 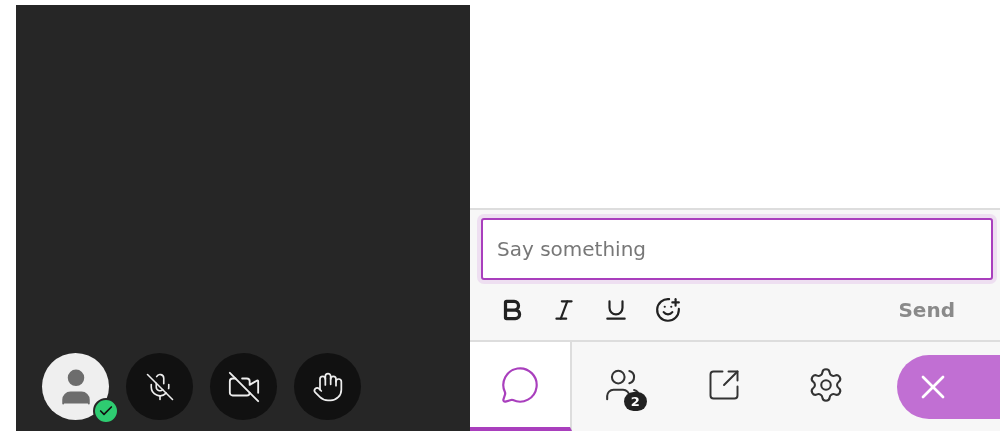 I want to click on chat-tab, so click(x=521, y=386).